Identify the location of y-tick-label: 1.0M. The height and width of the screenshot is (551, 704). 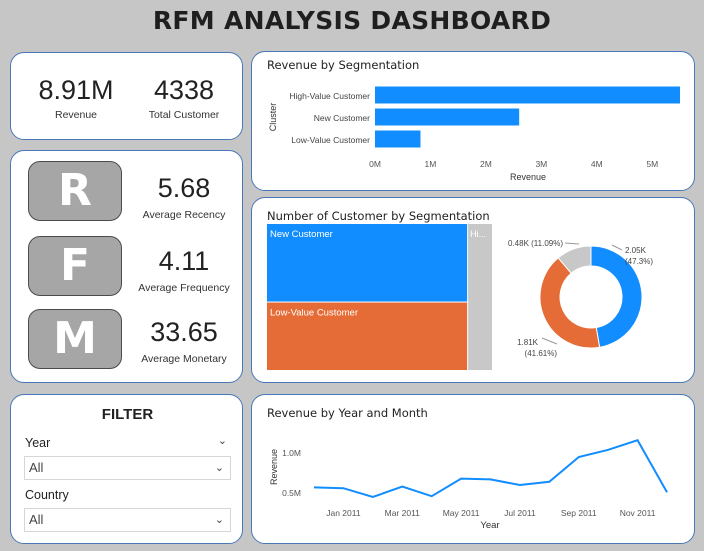
(291, 453).